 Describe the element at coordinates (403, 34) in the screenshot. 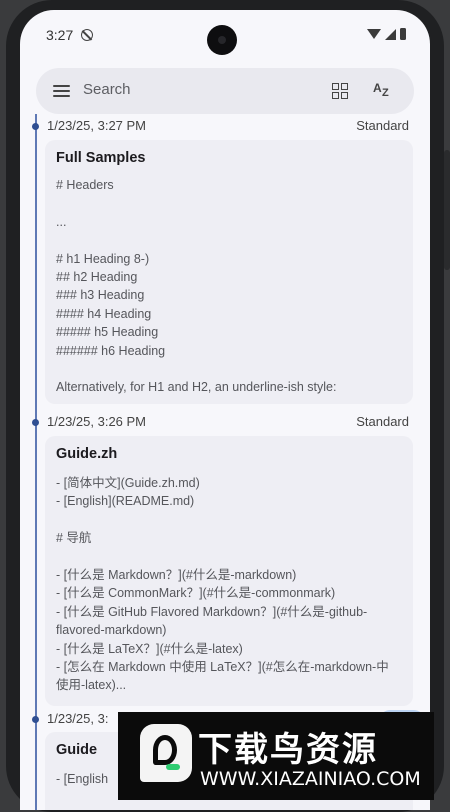

I see `battery-icon` at that location.